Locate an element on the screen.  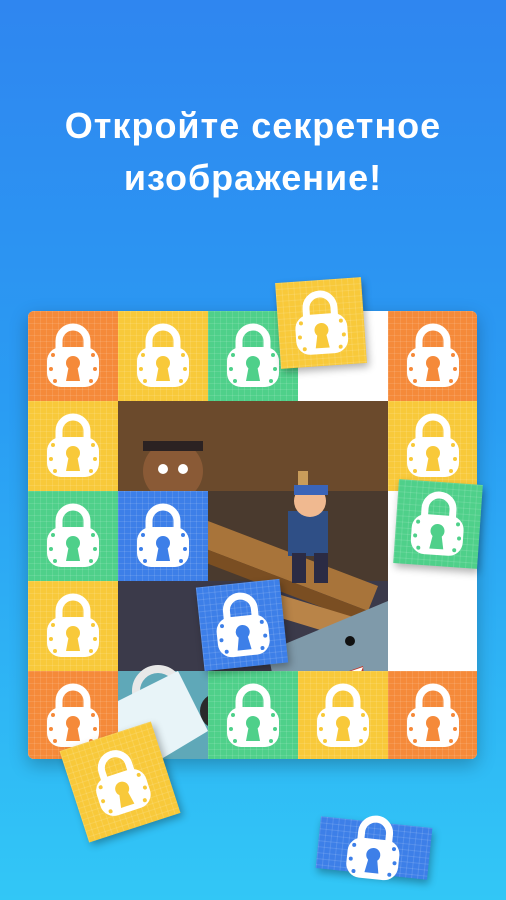
headline-line-1: Откройте секретное is located at coordinates (253, 125).